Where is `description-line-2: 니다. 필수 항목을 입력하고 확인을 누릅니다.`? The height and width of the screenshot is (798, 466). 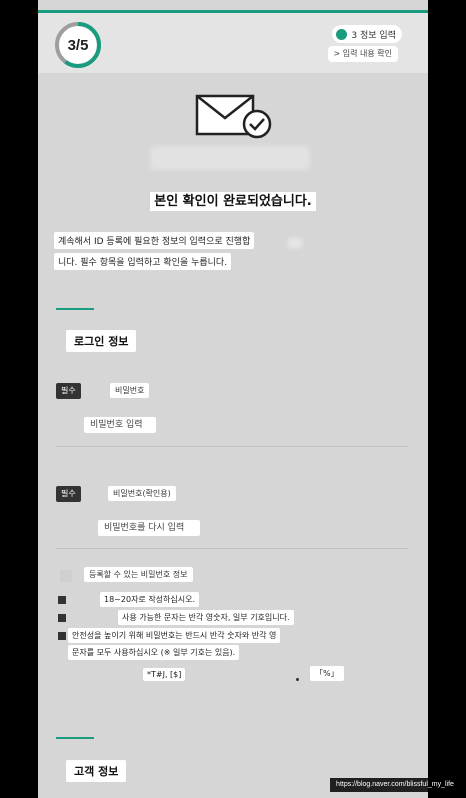
description-line-2: 니다. 필수 항목을 입력하고 확인을 누릅니다. is located at coordinates (143, 261).